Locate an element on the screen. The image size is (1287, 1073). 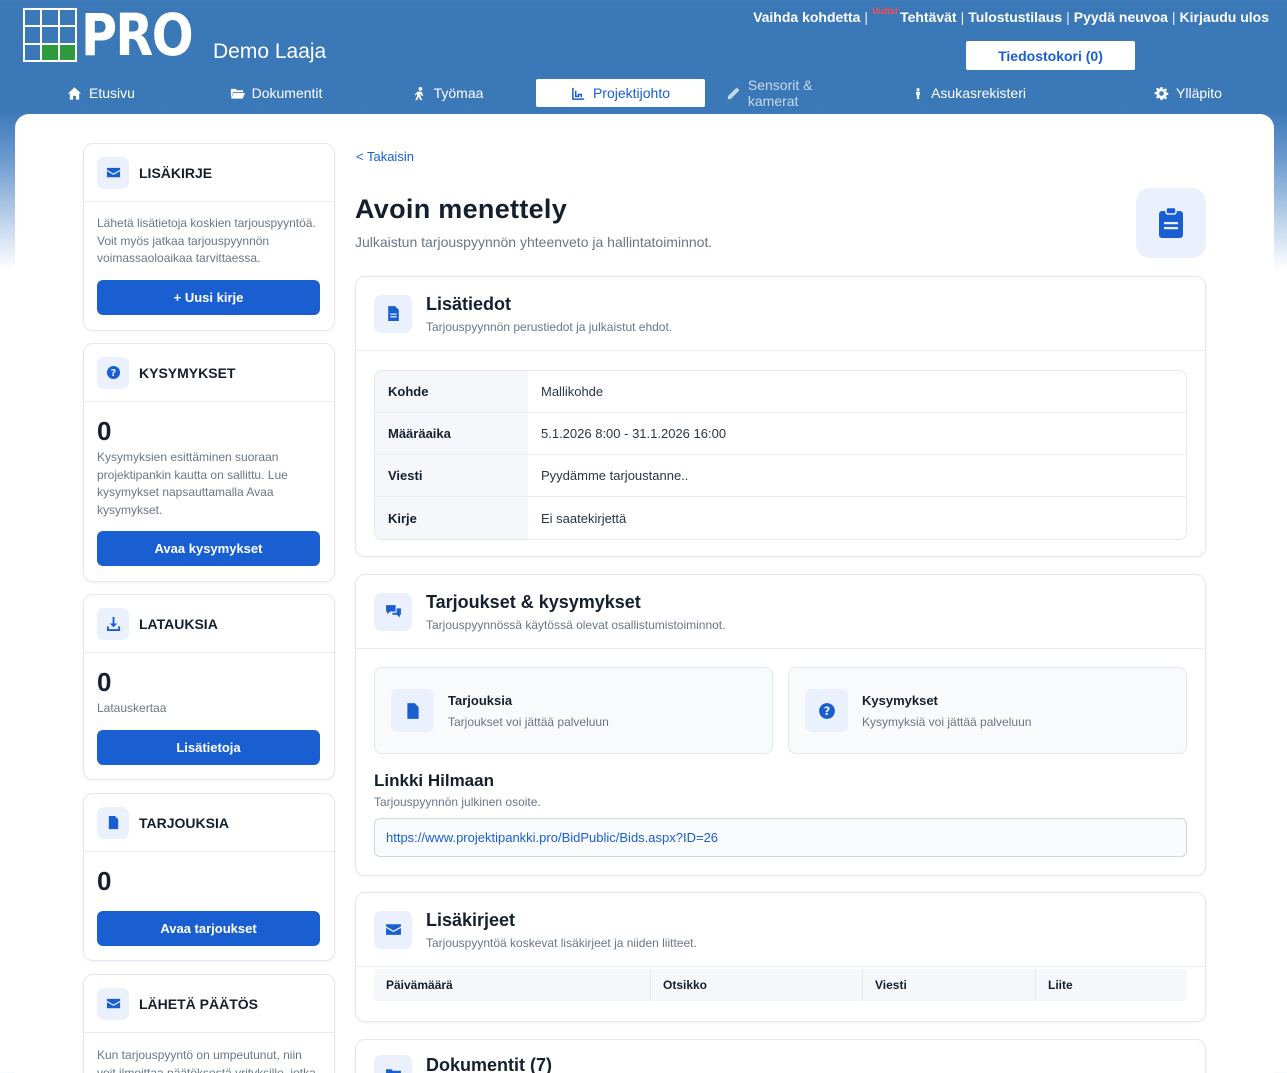
nav-documents: Dokumentit is located at coordinates (276, 93).